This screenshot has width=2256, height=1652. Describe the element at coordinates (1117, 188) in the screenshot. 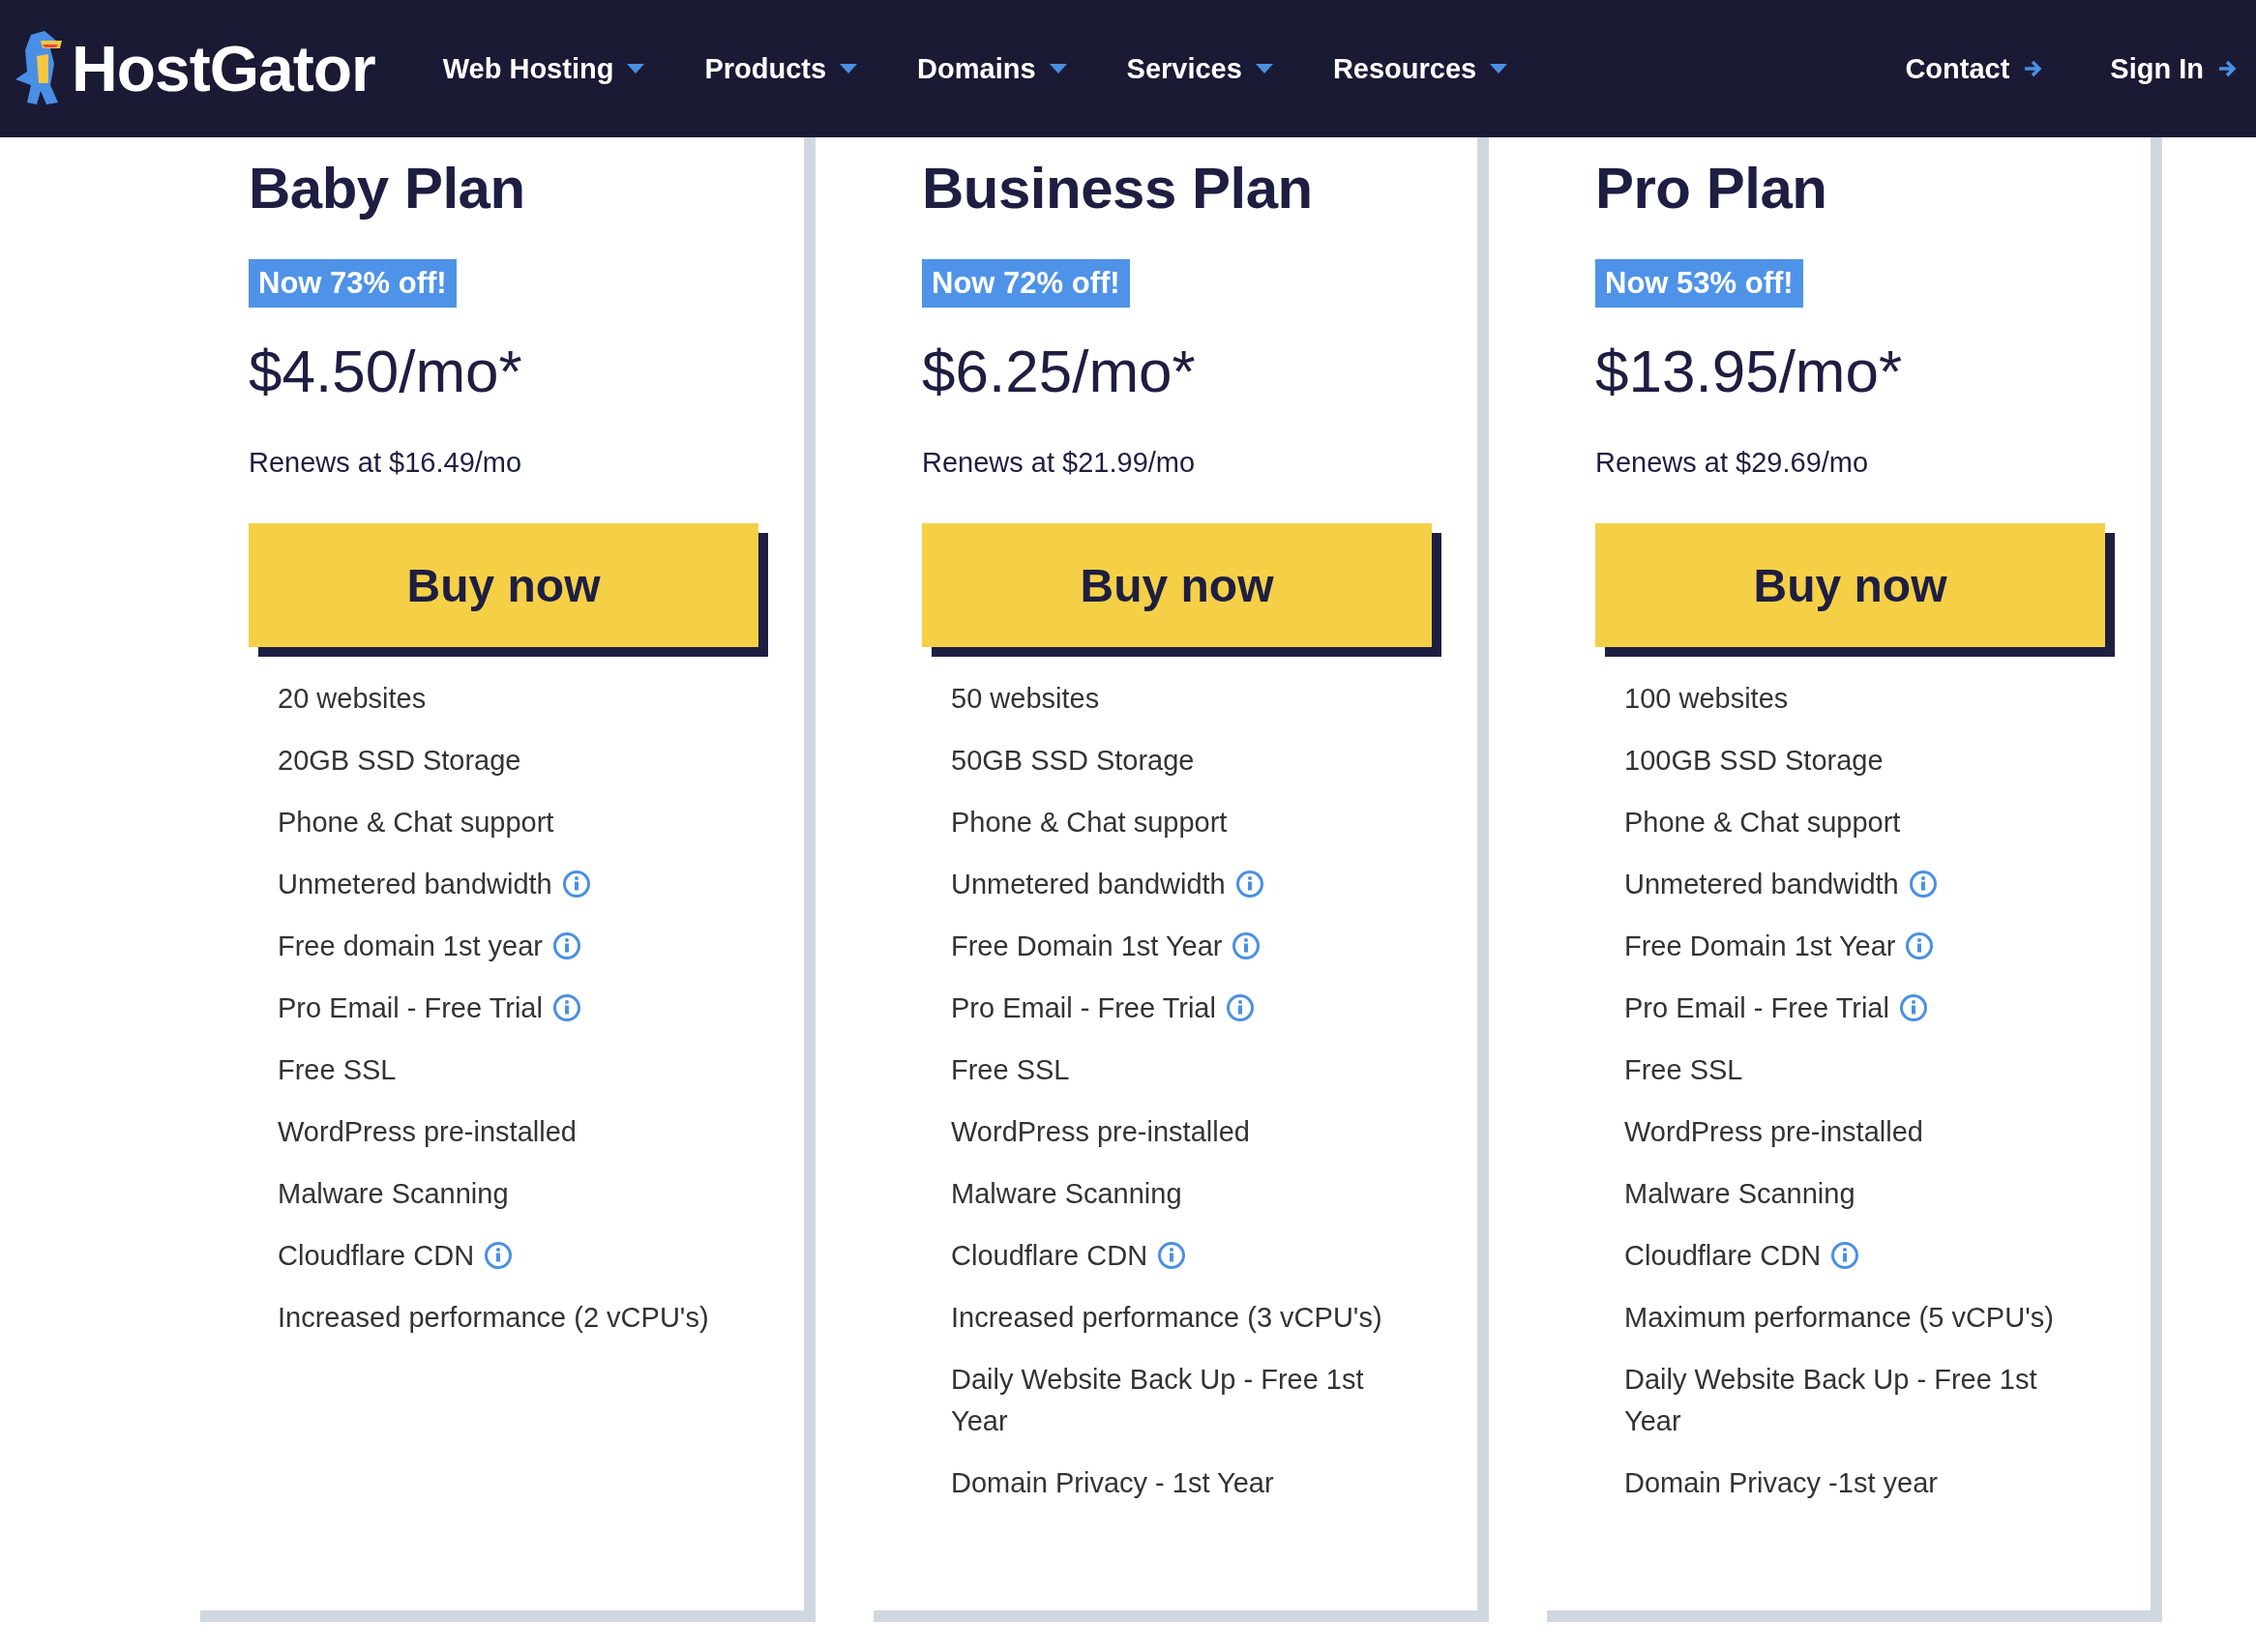

I see `plan-name: Business Plan` at that location.